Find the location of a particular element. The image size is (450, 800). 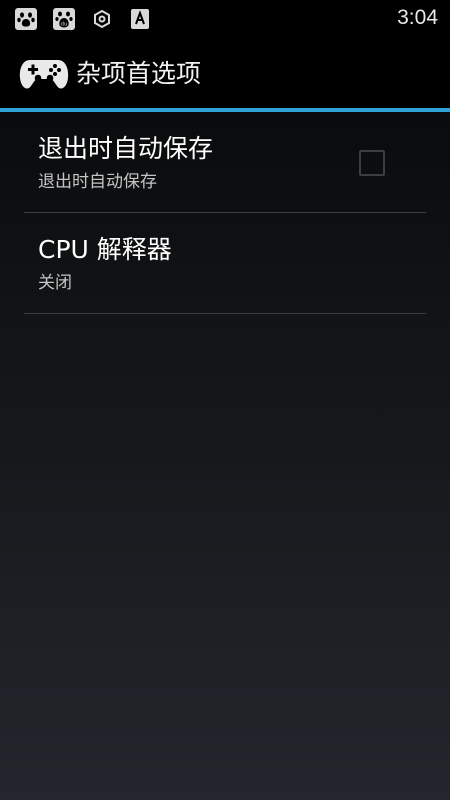

baidu-paw-du-icon: du is located at coordinates (64, 19).